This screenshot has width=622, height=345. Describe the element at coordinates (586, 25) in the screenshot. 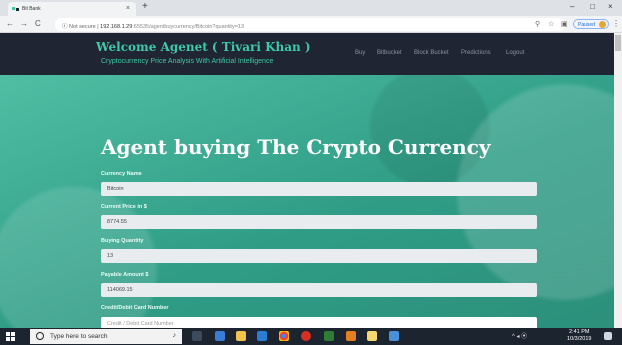

I see `paused-label: Paused` at that location.